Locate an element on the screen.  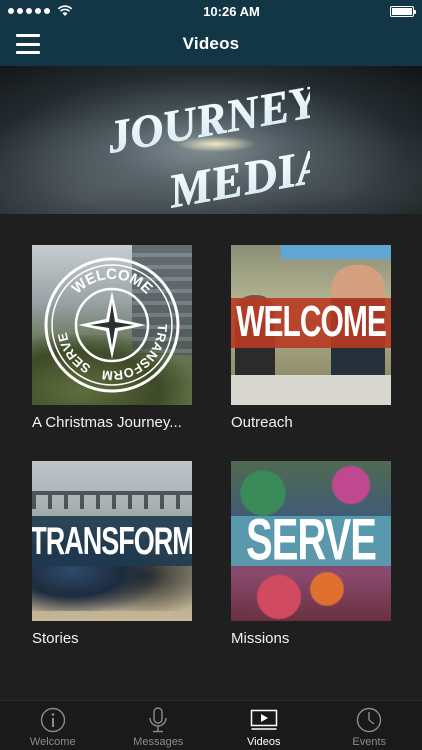
thumbnail-title-band: SERVE is located at coordinates (311, 540).